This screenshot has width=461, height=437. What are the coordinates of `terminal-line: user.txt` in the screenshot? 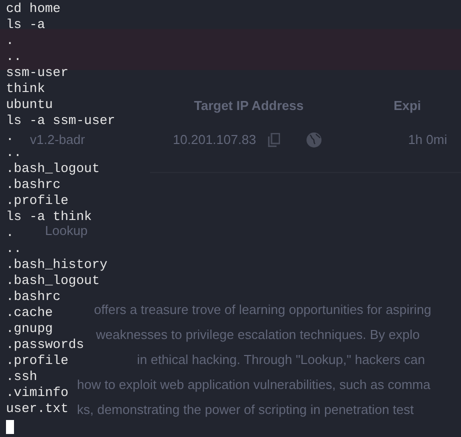 It's located at (37, 408).